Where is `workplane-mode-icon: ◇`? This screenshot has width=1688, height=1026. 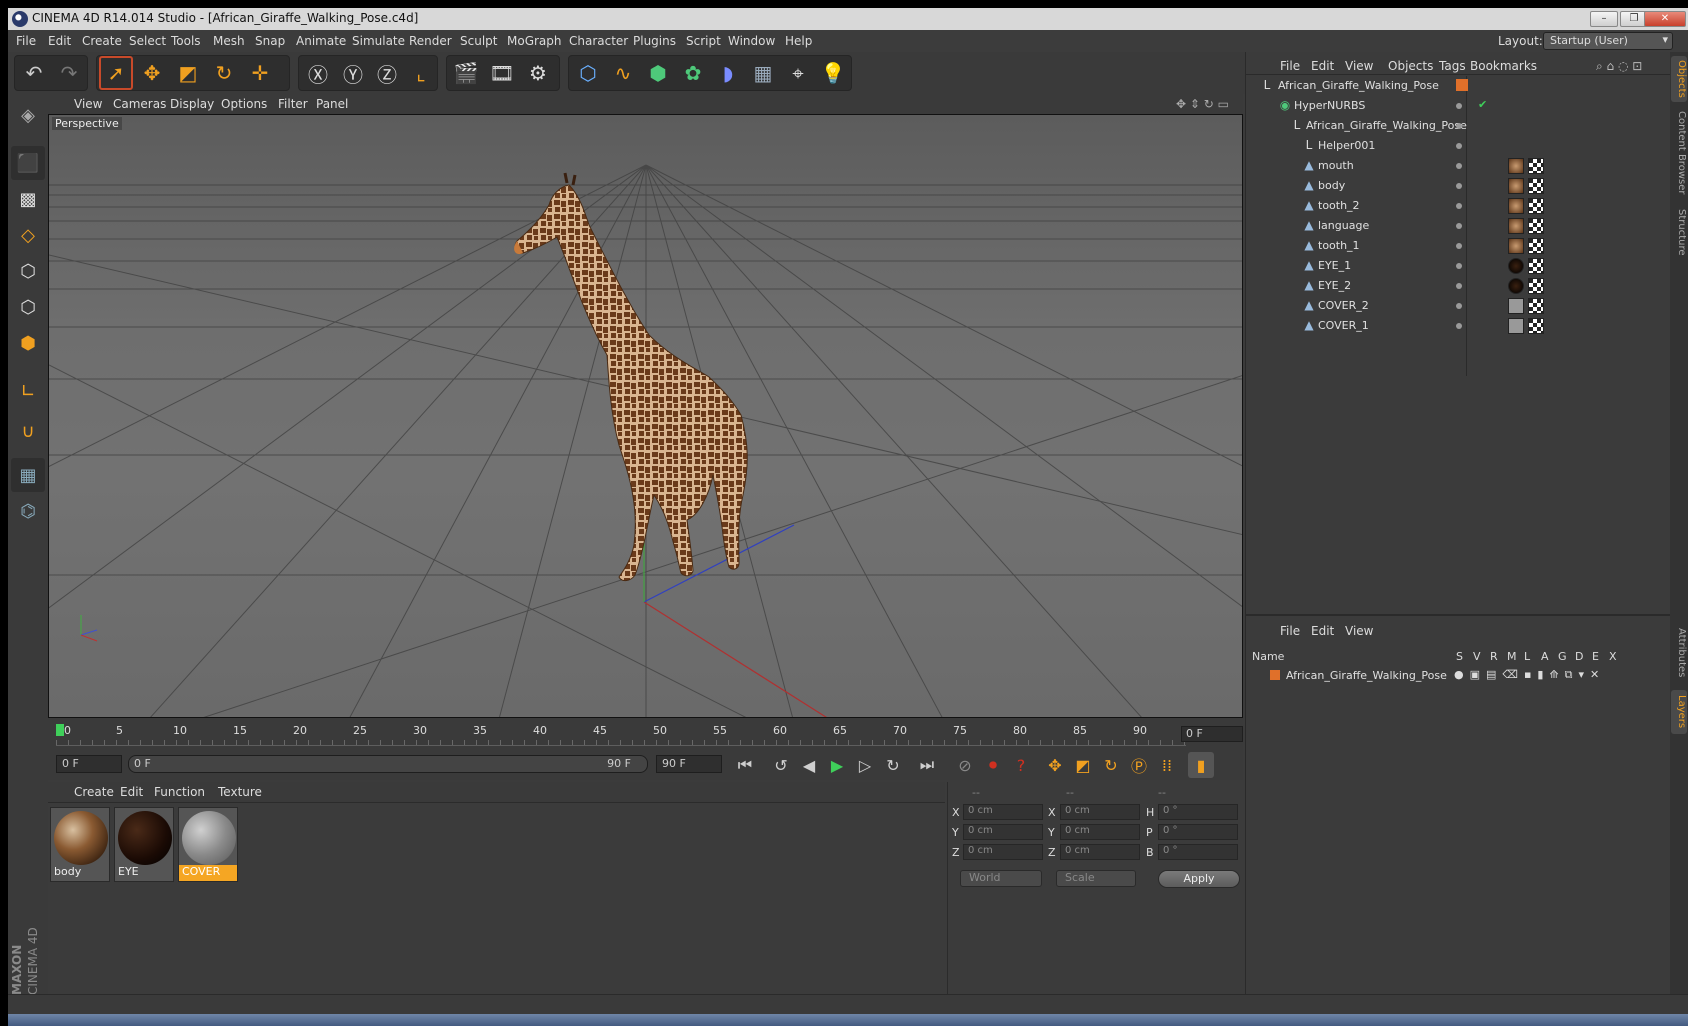 workplane-mode-icon: ◇ is located at coordinates (28, 235).